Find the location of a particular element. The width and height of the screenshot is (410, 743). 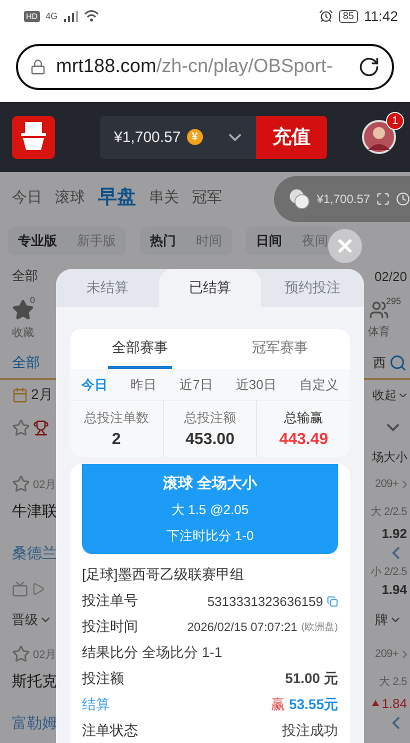

category-tab: 全部 is located at coordinates (26, 363).